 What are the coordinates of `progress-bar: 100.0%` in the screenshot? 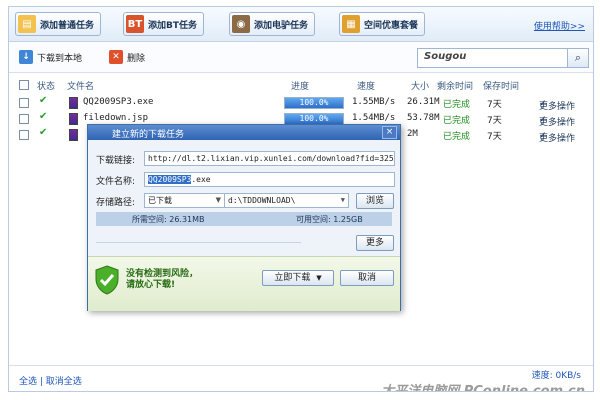 It's located at (314, 103).